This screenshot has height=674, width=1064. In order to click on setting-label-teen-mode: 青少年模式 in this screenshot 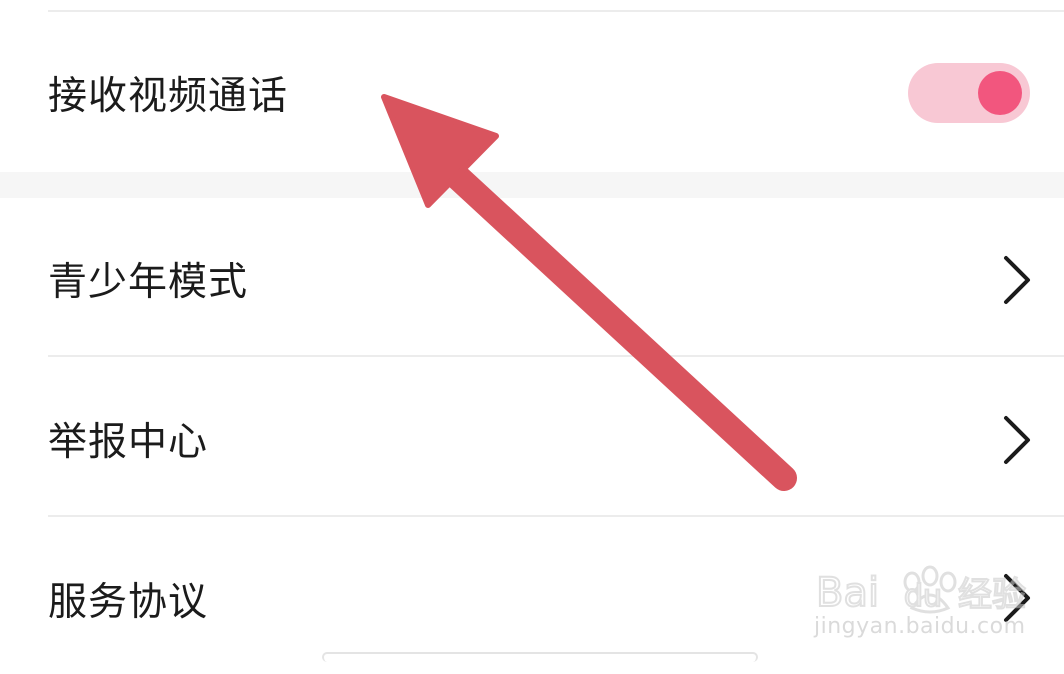, I will do `click(148, 282)`.